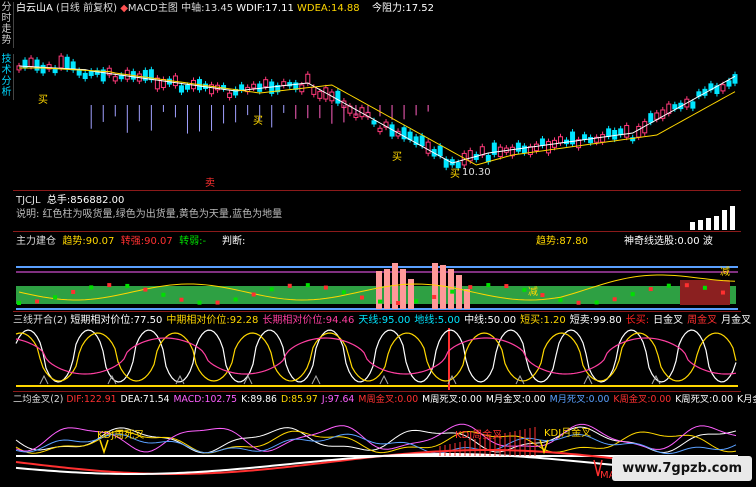  What do you see at coordinates (38, 399) in the screenshot?
I see `erjin-title: 二均金叉(2)` at bounding box center [38, 399].